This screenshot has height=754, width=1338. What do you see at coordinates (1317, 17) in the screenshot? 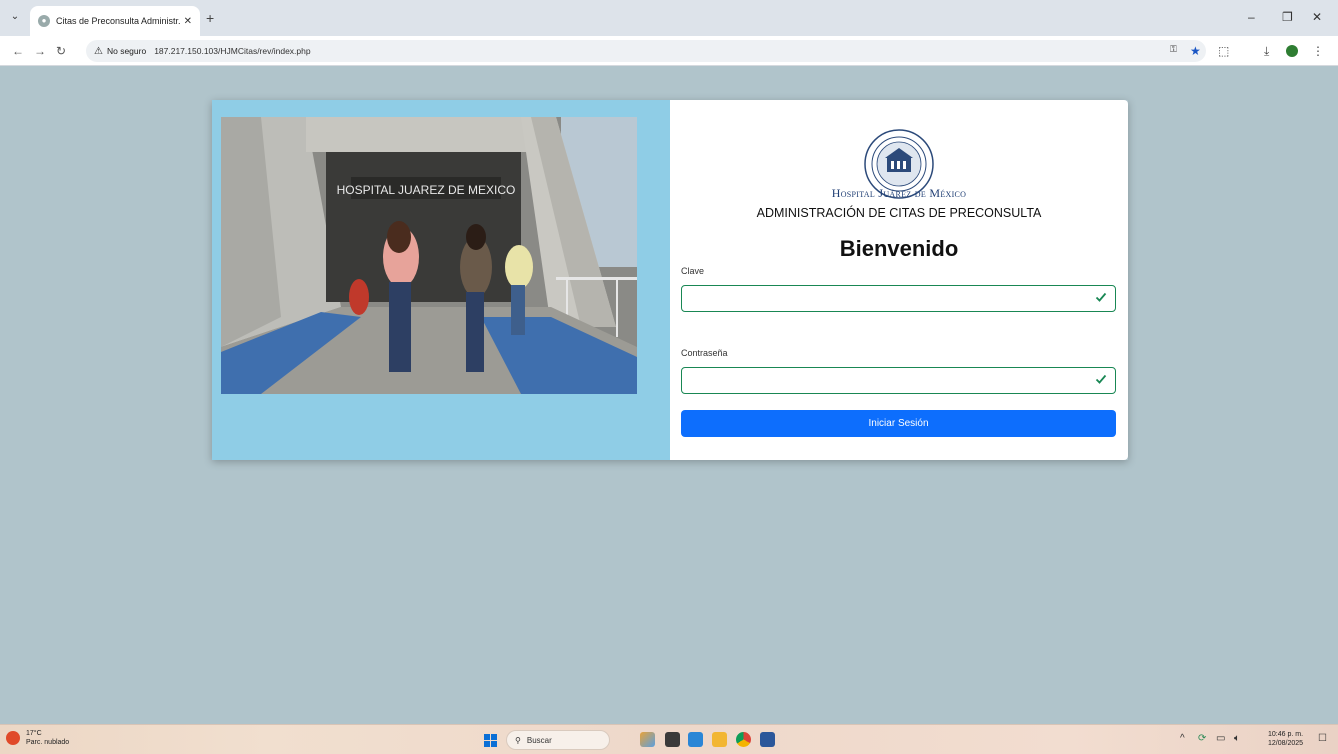
I see `window-close-icon: ✕` at bounding box center [1317, 17].